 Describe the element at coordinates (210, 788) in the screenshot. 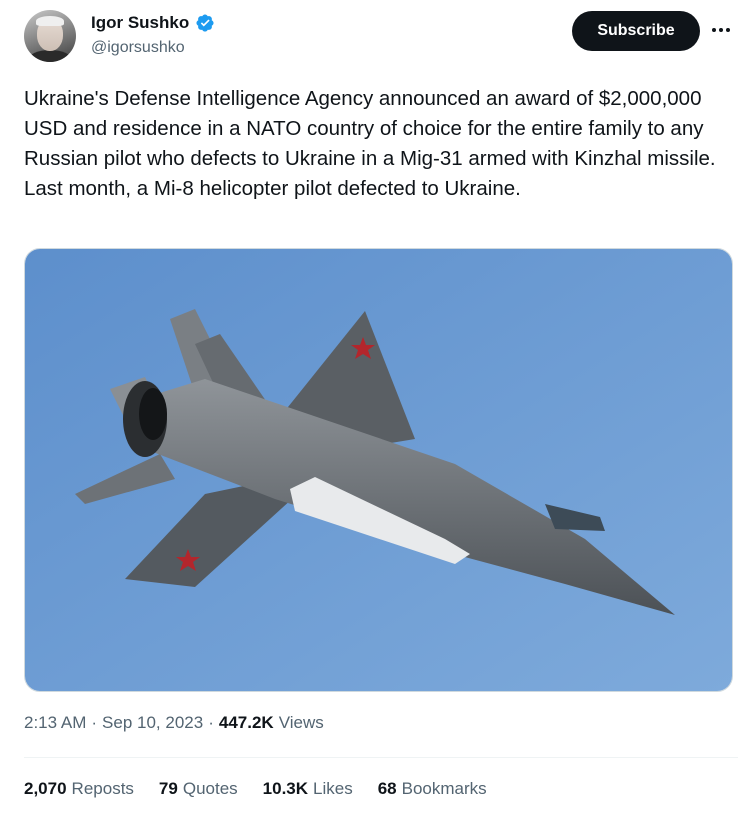

I see `stat-label: Quotes` at that location.